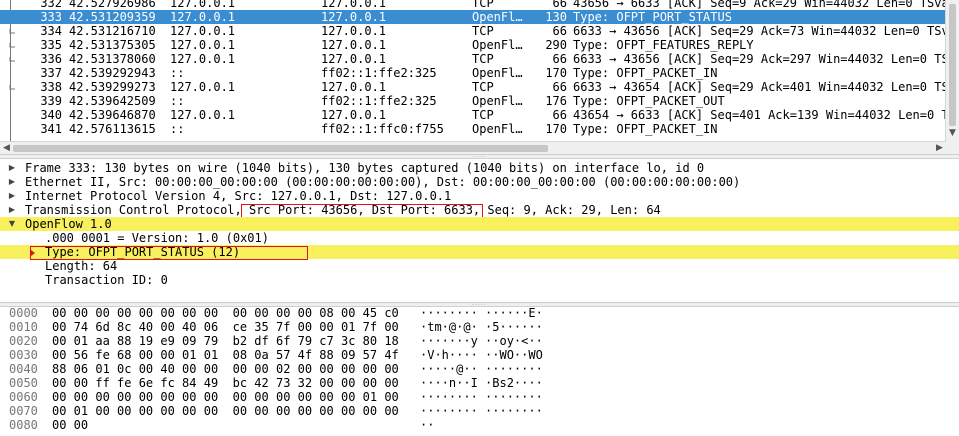 The image size is (959, 436). Describe the element at coordinates (33, 253) in the screenshot. I see `annotation-pointer-icon` at that location.